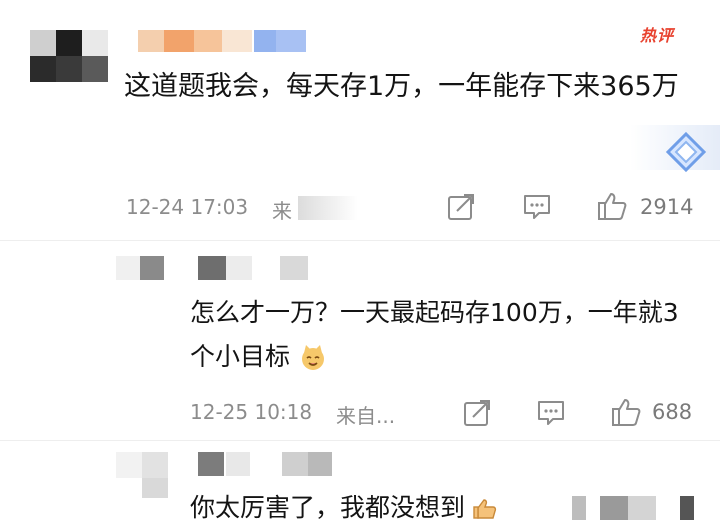  Describe the element at coordinates (401, 86) in the screenshot. I see `comment-text: 这道题我会，每天存1万，一年能存下来365万` at that location.